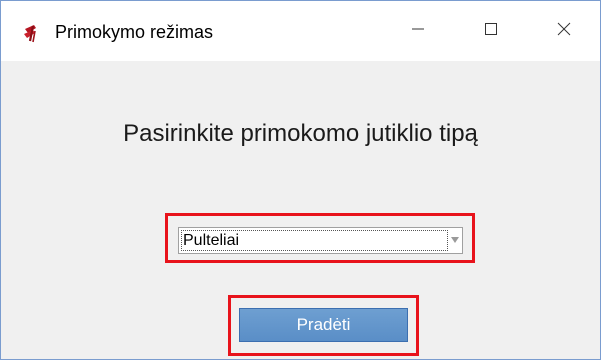  Describe the element at coordinates (211, 240) in the screenshot. I see `sensor-type-value: Pulteliai` at that location.